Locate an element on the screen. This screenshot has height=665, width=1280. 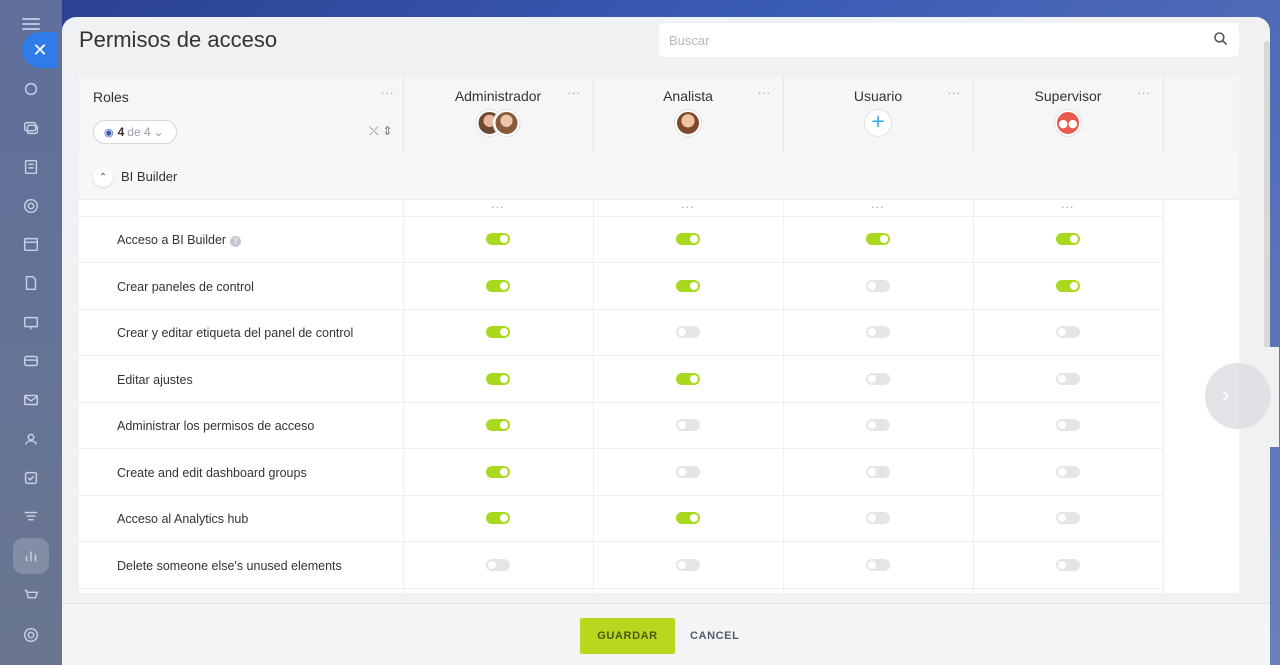
sidebar-card-icon is located at coordinates (31, 361).